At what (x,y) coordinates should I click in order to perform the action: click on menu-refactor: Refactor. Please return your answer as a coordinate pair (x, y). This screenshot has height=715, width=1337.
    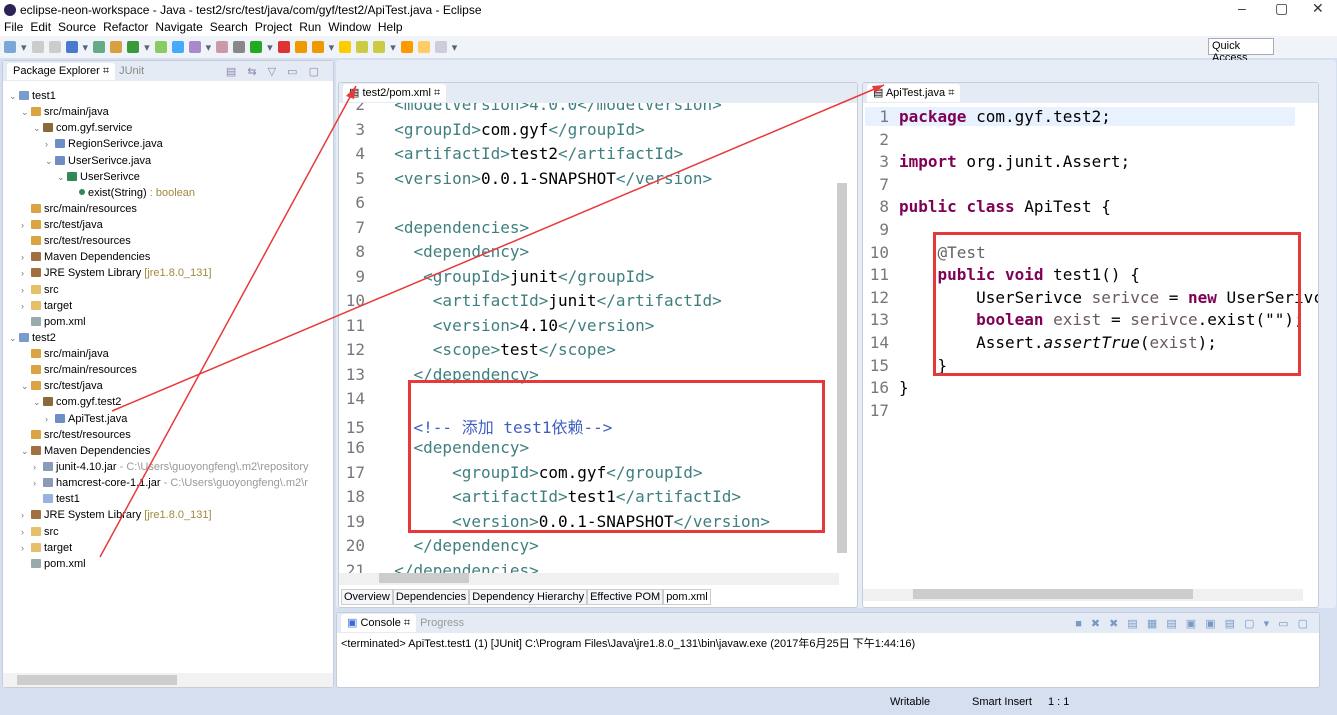
    Looking at the image, I should click on (125, 28).